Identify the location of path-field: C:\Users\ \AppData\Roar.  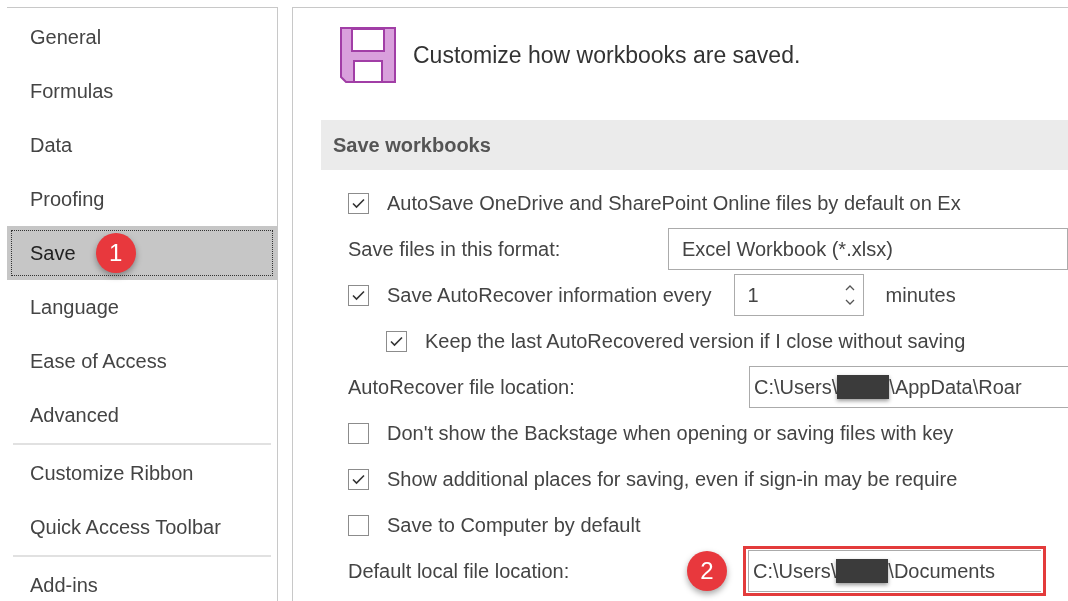
(908, 387).